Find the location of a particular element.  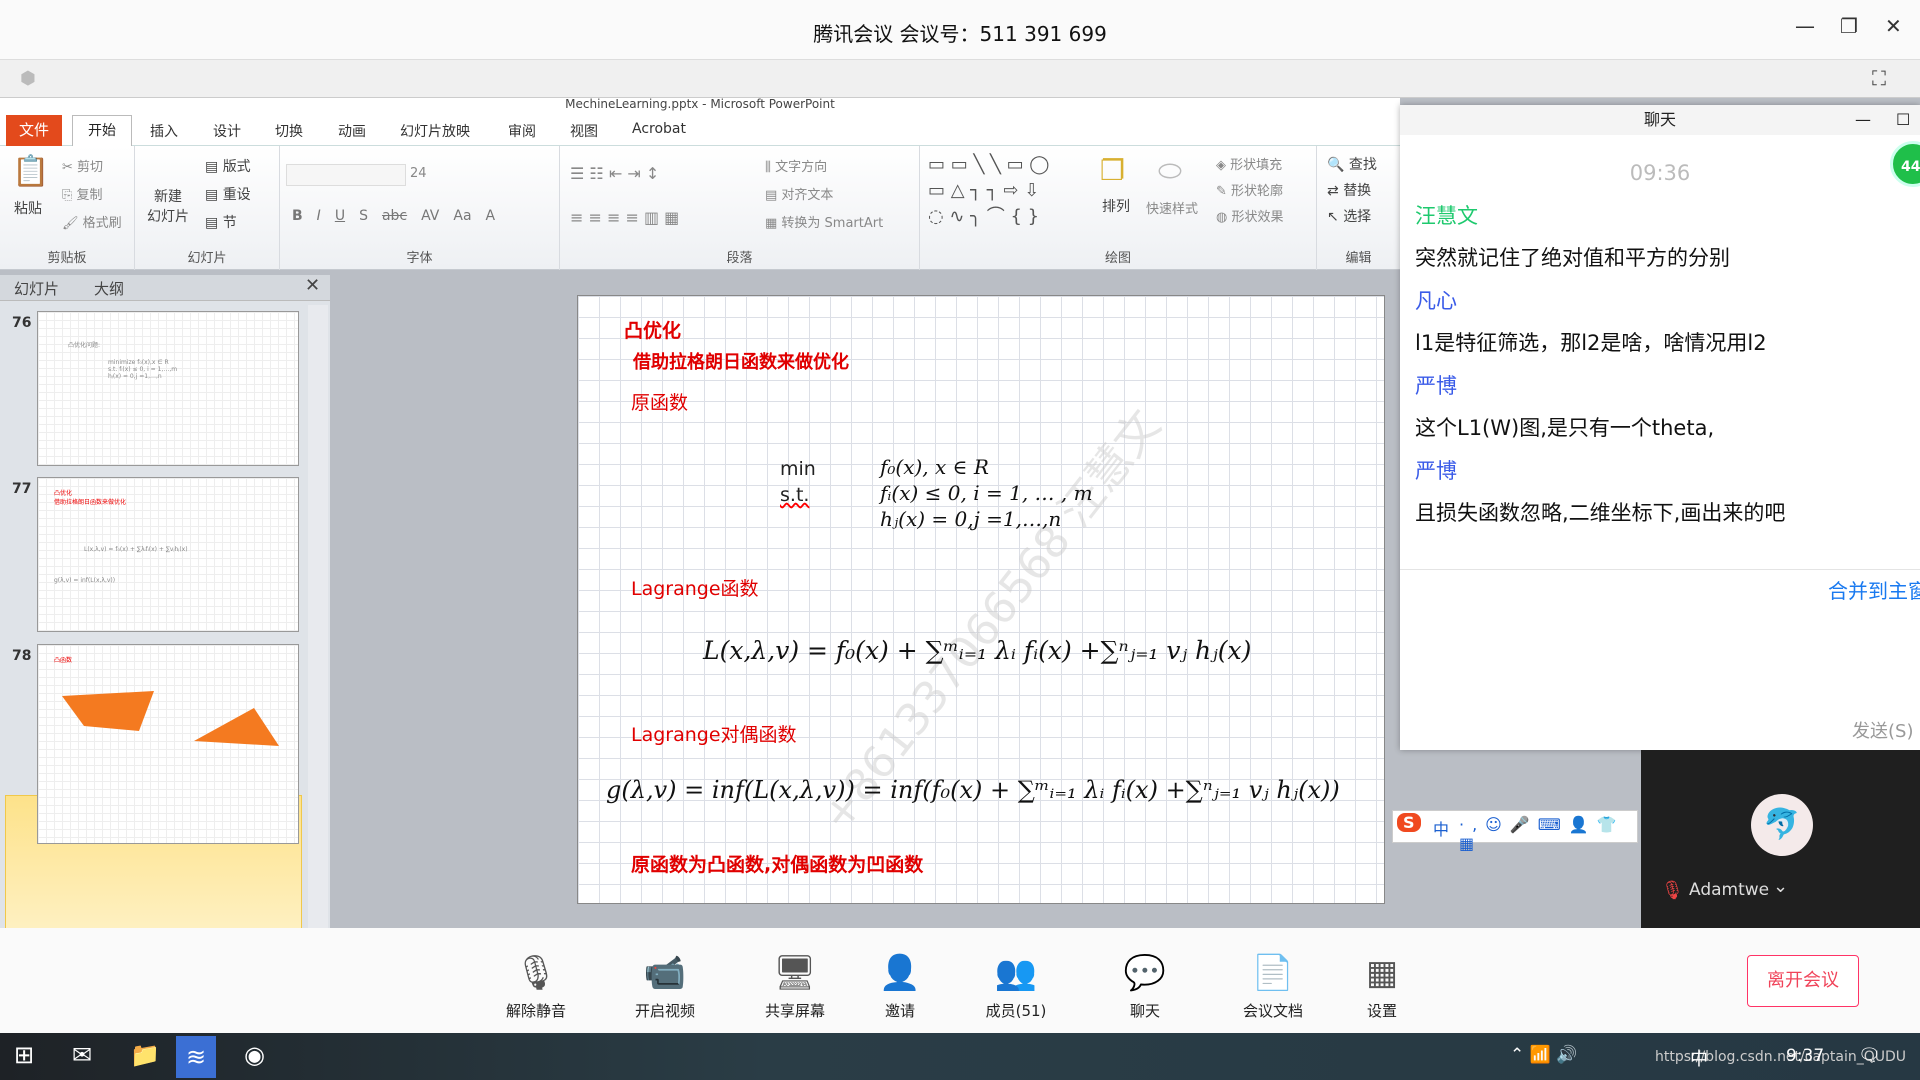

toolbar-button-invite: 👤 邀请 is located at coordinates (900, 985).